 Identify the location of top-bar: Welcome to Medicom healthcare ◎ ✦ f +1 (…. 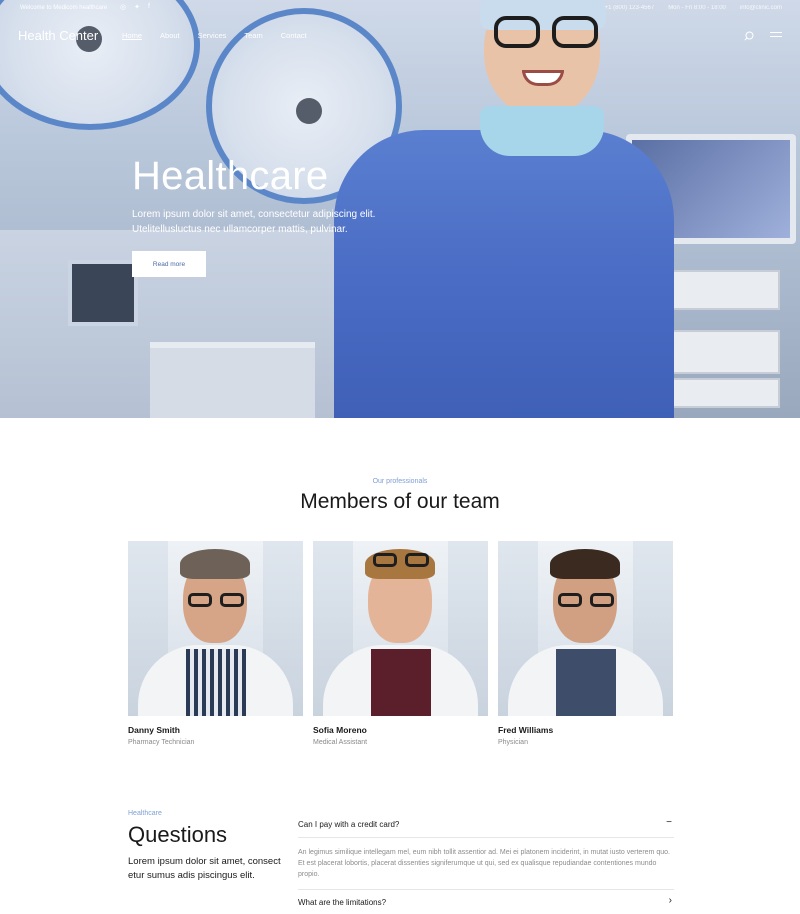
(400, 9).